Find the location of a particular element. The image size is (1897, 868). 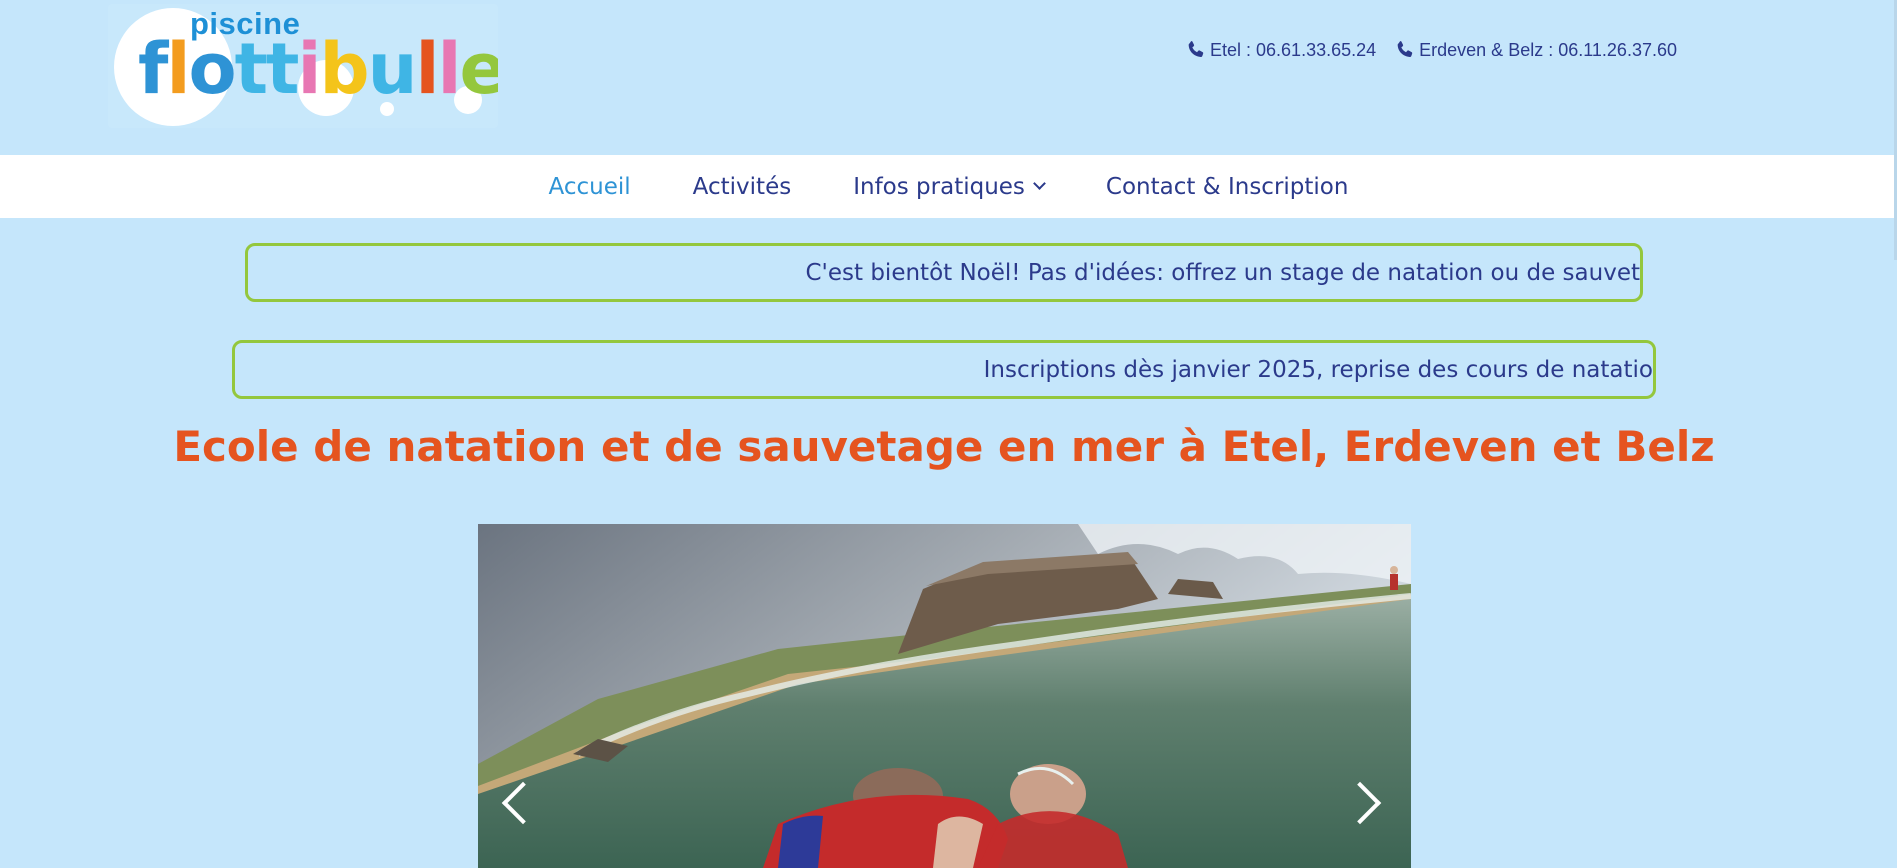

logo-letter: o is located at coordinates (212, 69).